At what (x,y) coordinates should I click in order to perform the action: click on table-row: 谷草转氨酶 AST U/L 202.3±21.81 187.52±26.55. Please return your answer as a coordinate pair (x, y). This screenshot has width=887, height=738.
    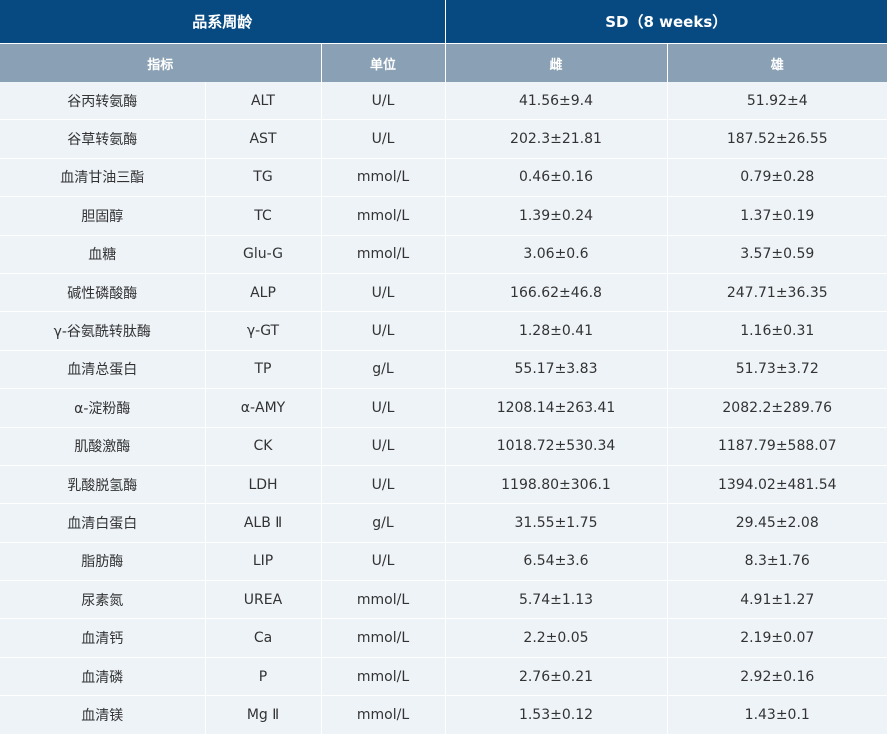
    Looking at the image, I should click on (443, 139).